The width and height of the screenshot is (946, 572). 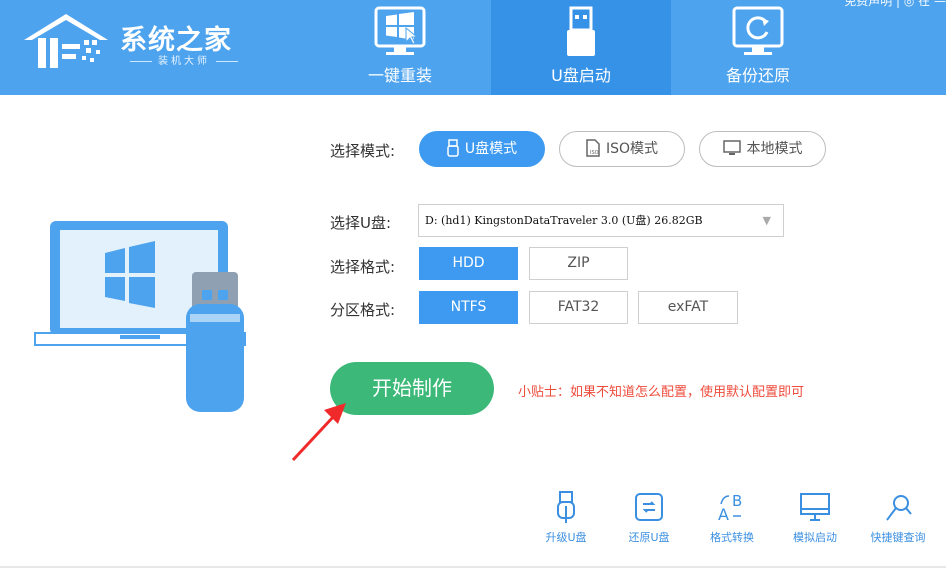 I want to click on iso-mode-label: ISO模式, so click(x=632, y=149).